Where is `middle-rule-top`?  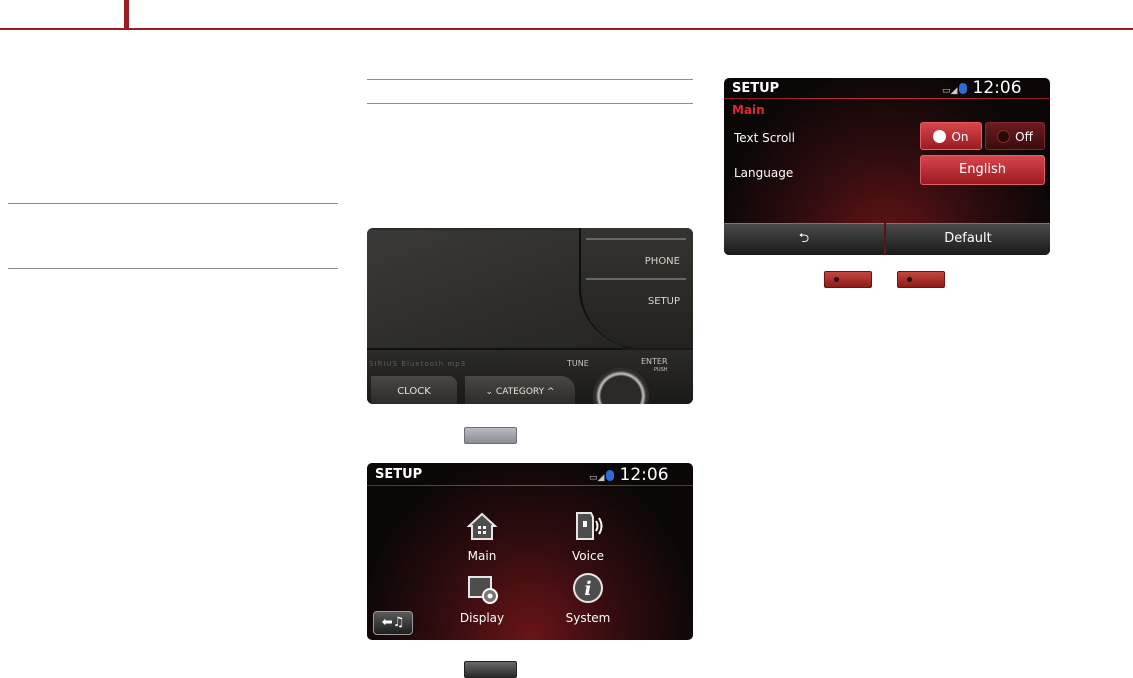
middle-rule-top is located at coordinates (530, 79).